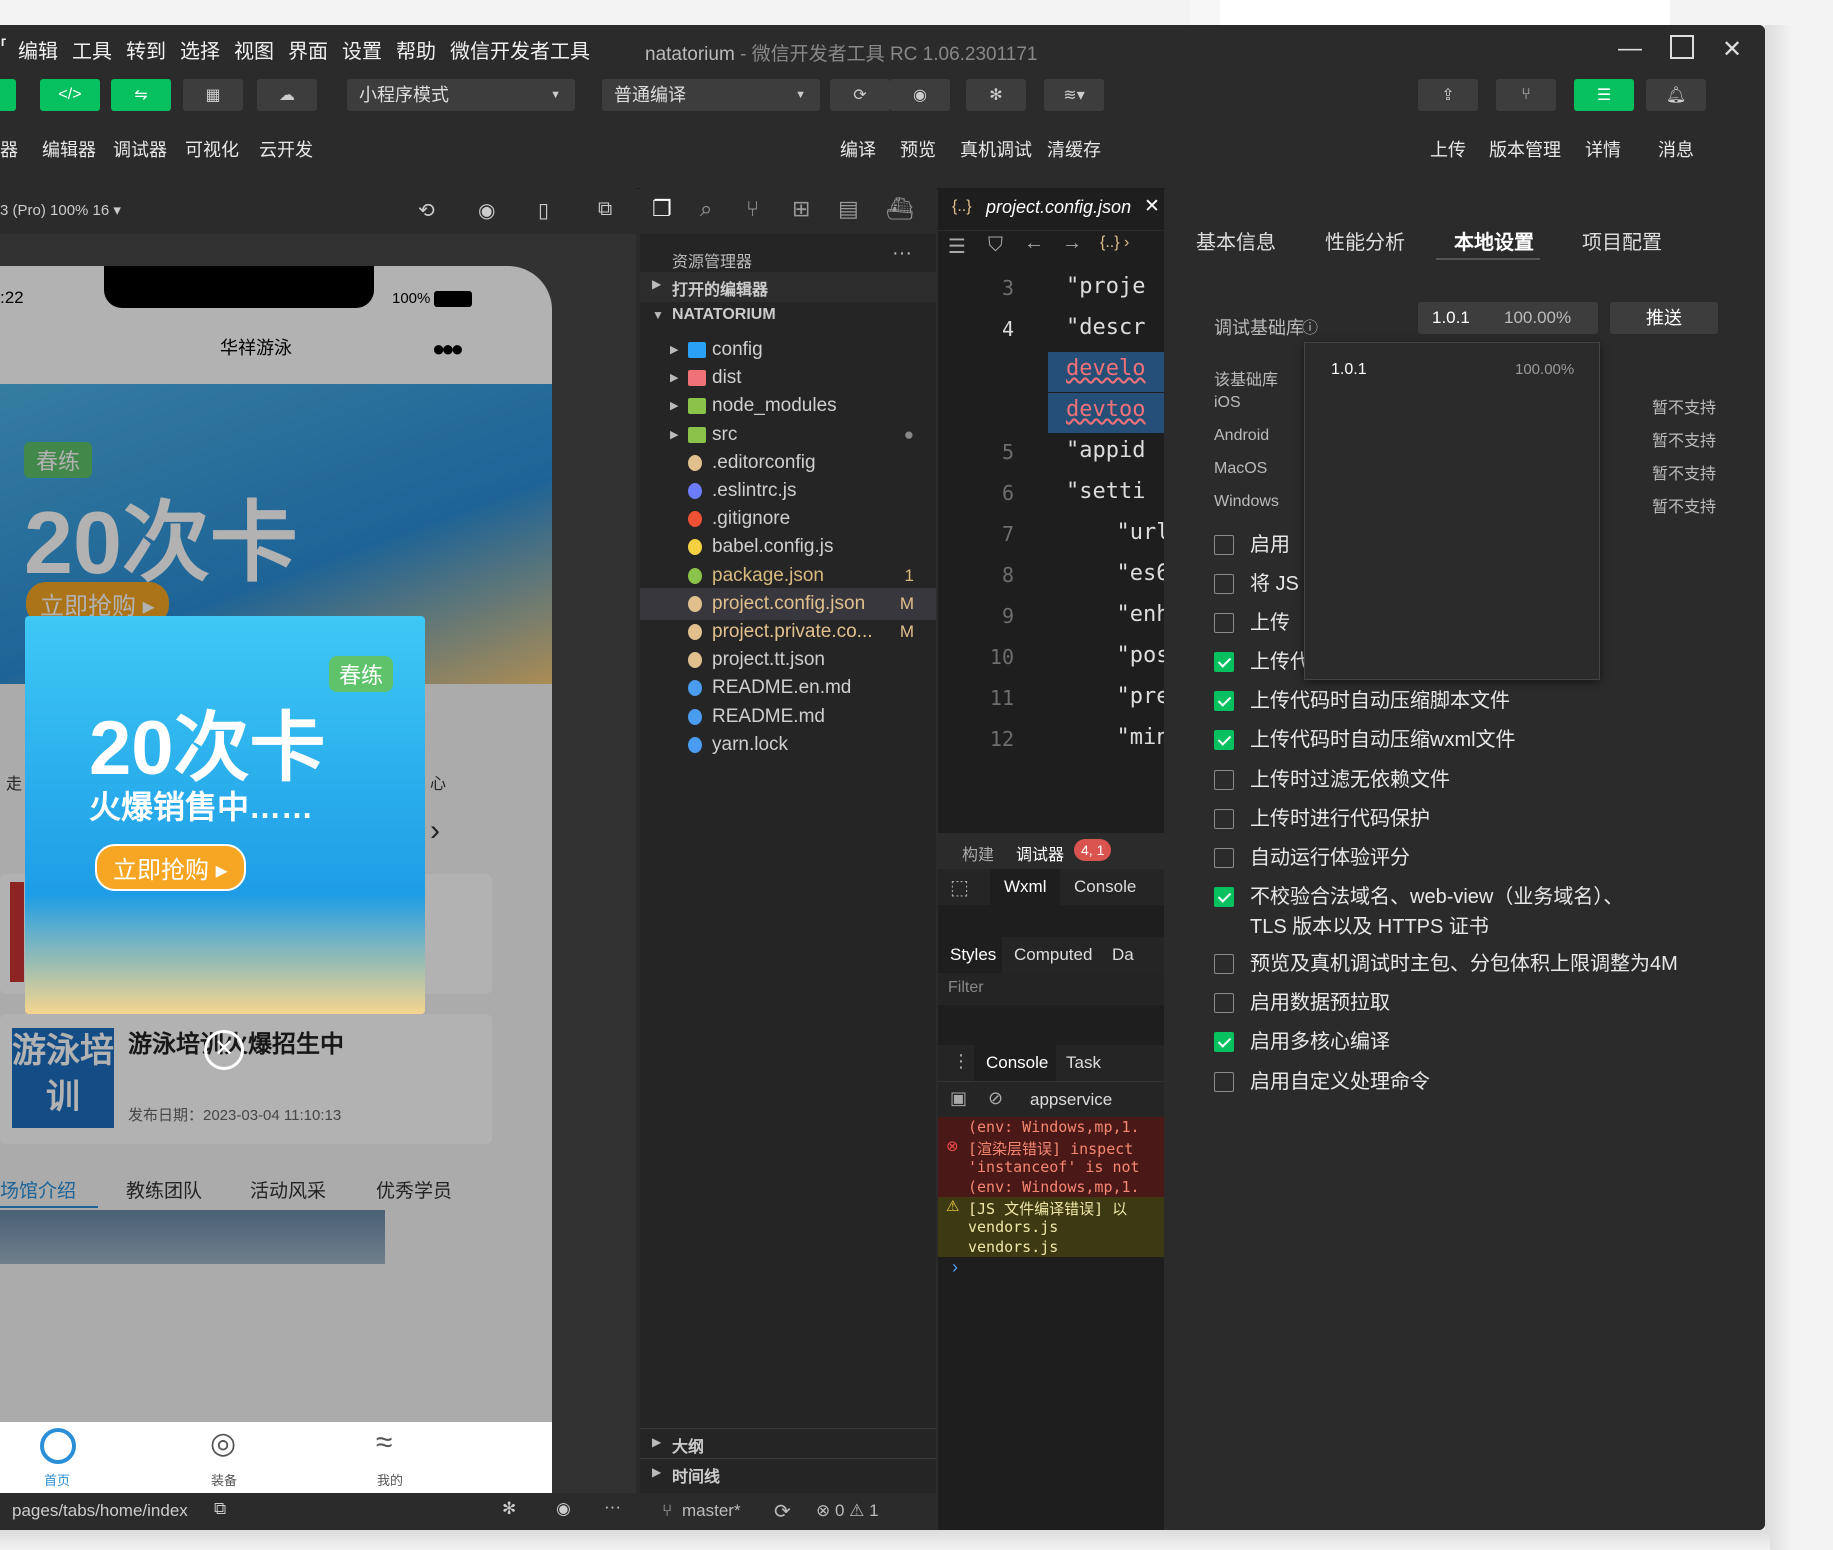  Describe the element at coordinates (788, 317) in the screenshot. I see `root-folder: ▼ NATATORIUM` at that location.